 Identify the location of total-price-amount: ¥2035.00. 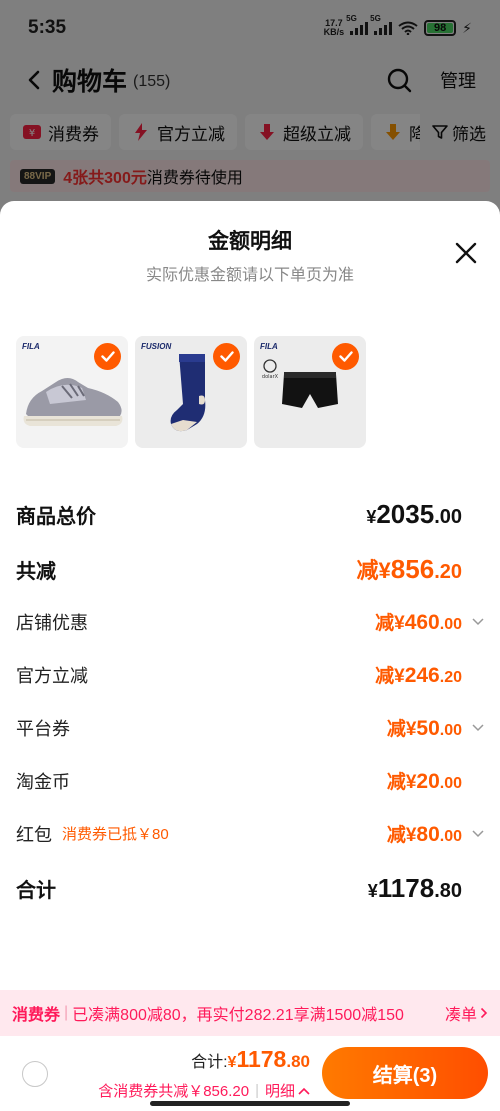
(414, 514).